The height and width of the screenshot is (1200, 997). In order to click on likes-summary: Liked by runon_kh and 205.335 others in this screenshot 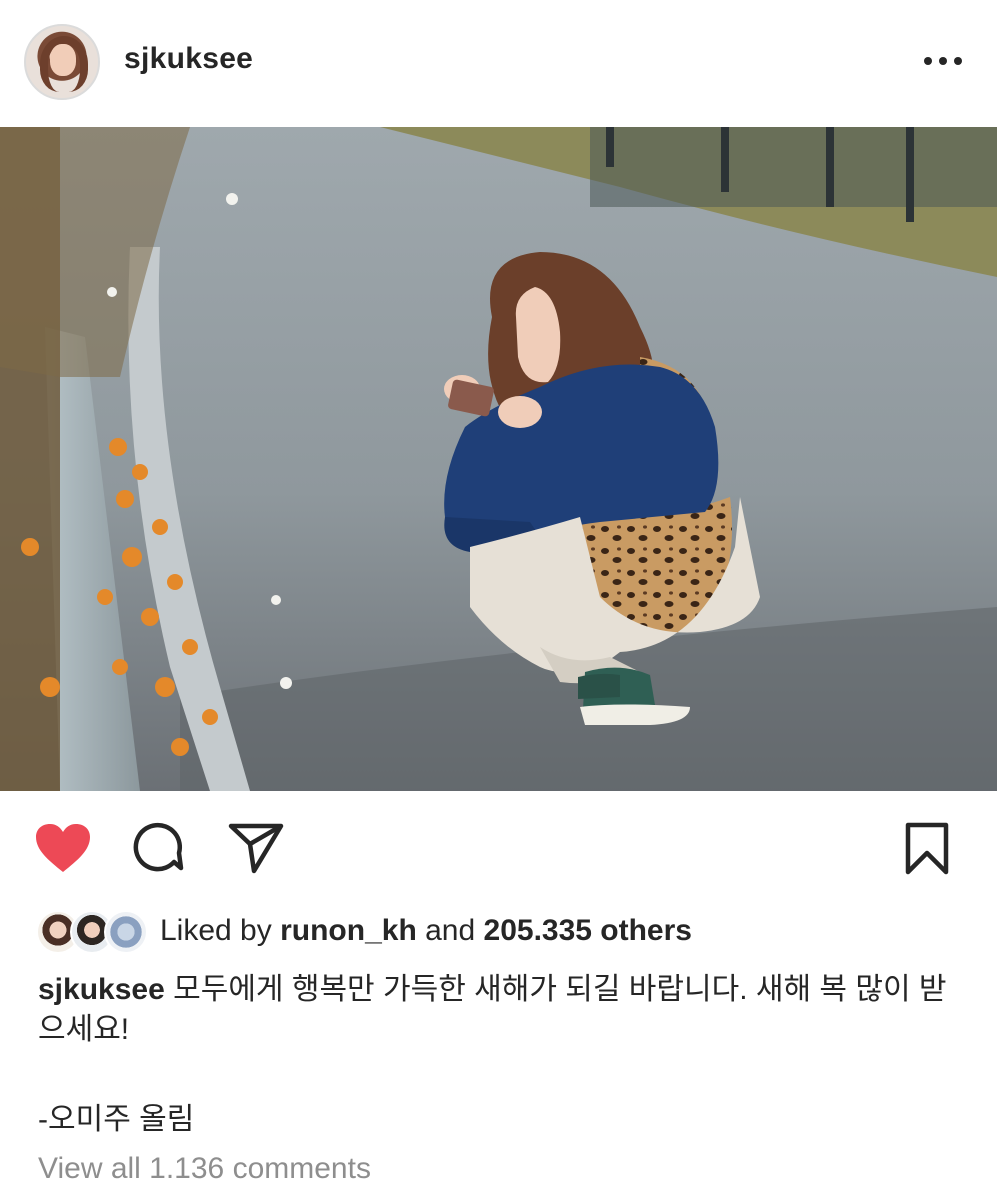, I will do `click(506, 933)`.